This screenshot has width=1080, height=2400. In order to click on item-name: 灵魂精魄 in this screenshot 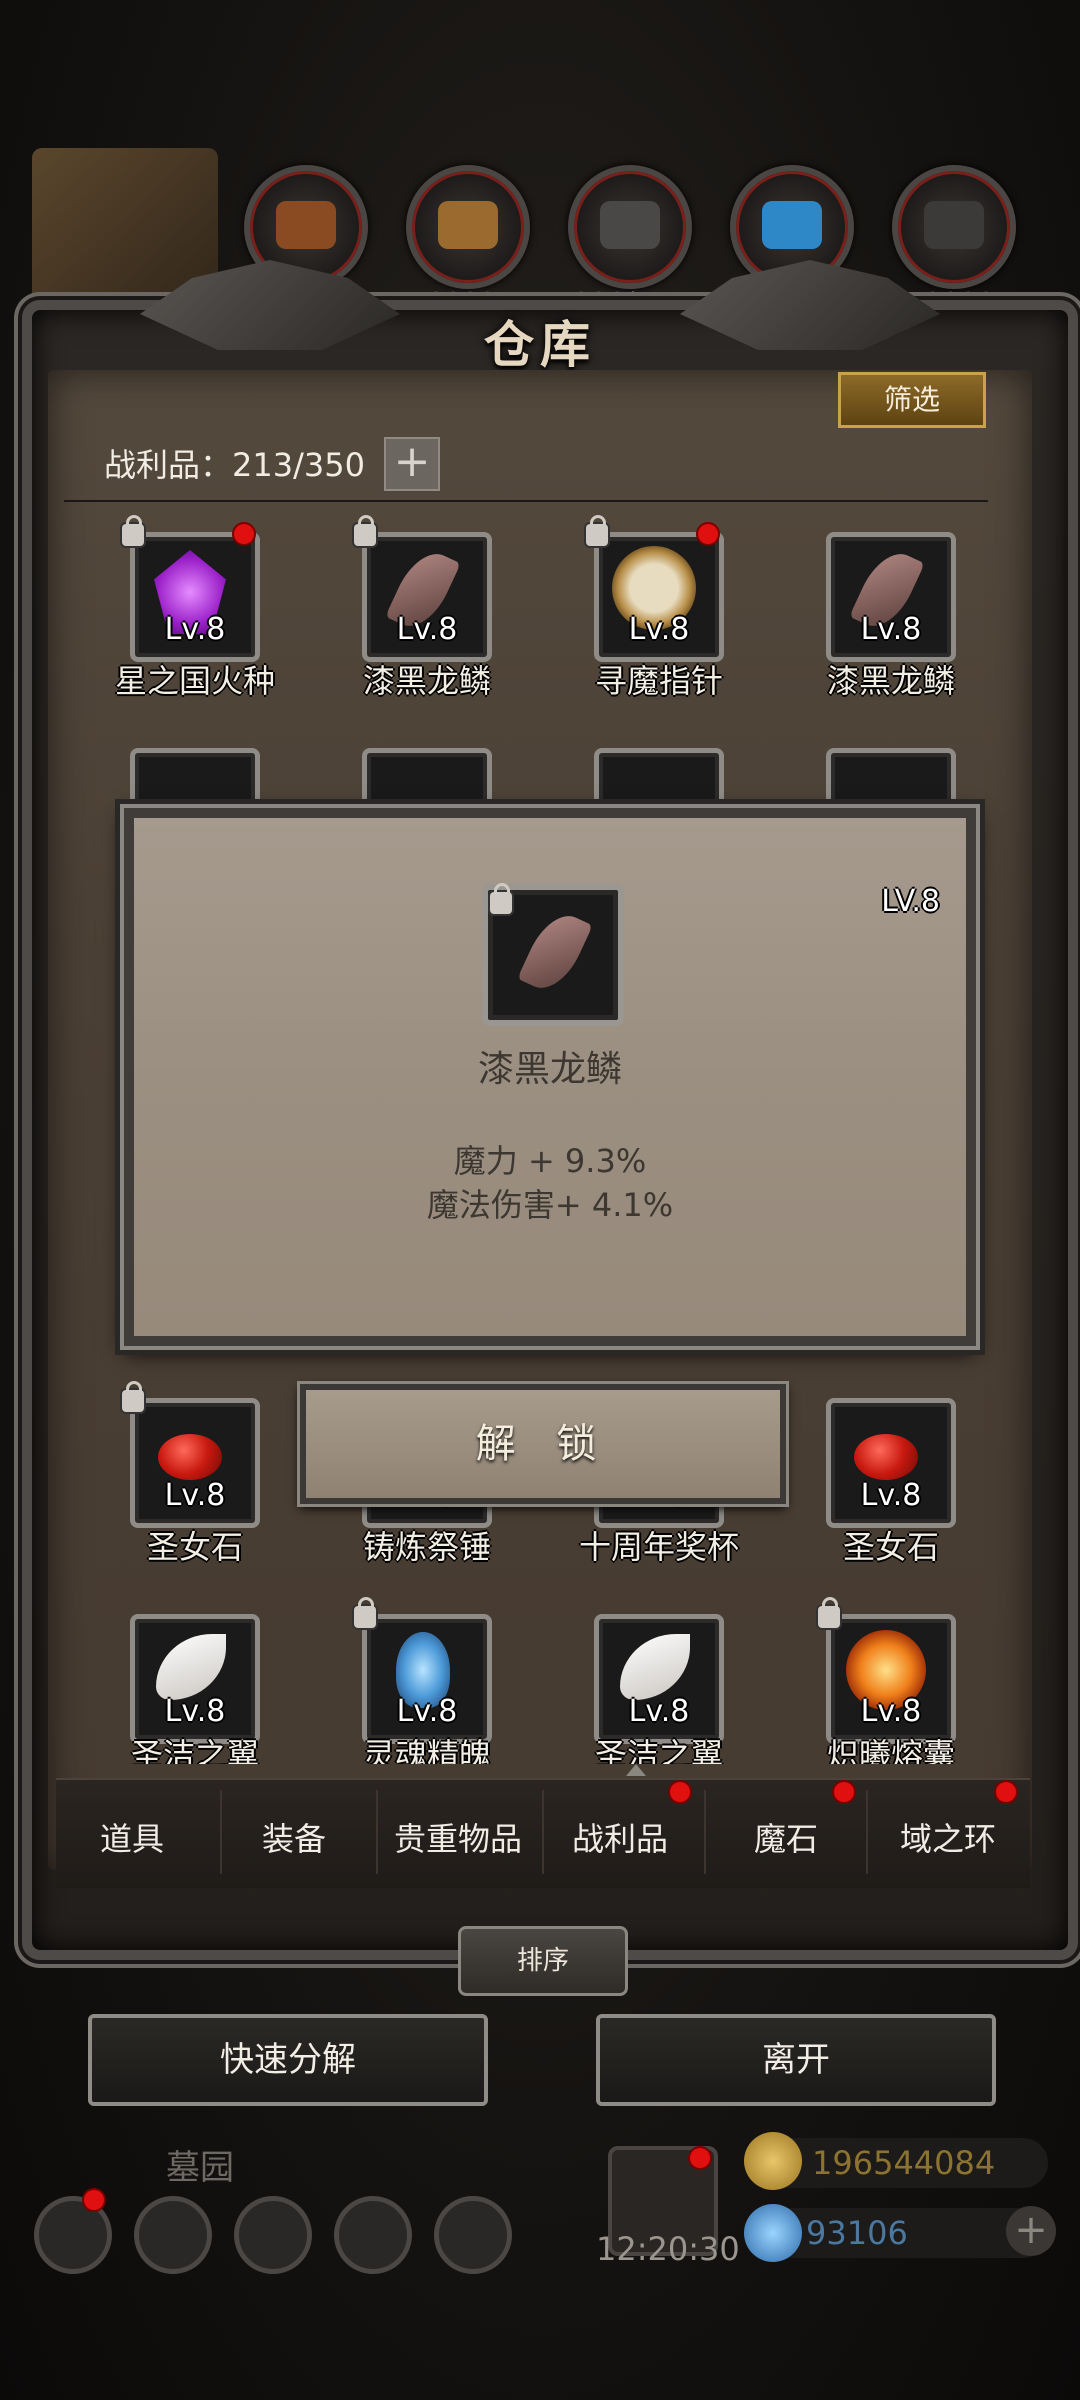, I will do `click(426, 1750)`.